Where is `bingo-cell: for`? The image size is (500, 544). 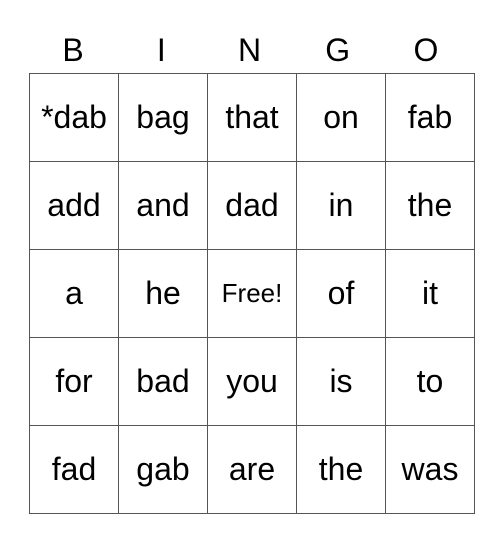 bingo-cell: for is located at coordinates (74, 381).